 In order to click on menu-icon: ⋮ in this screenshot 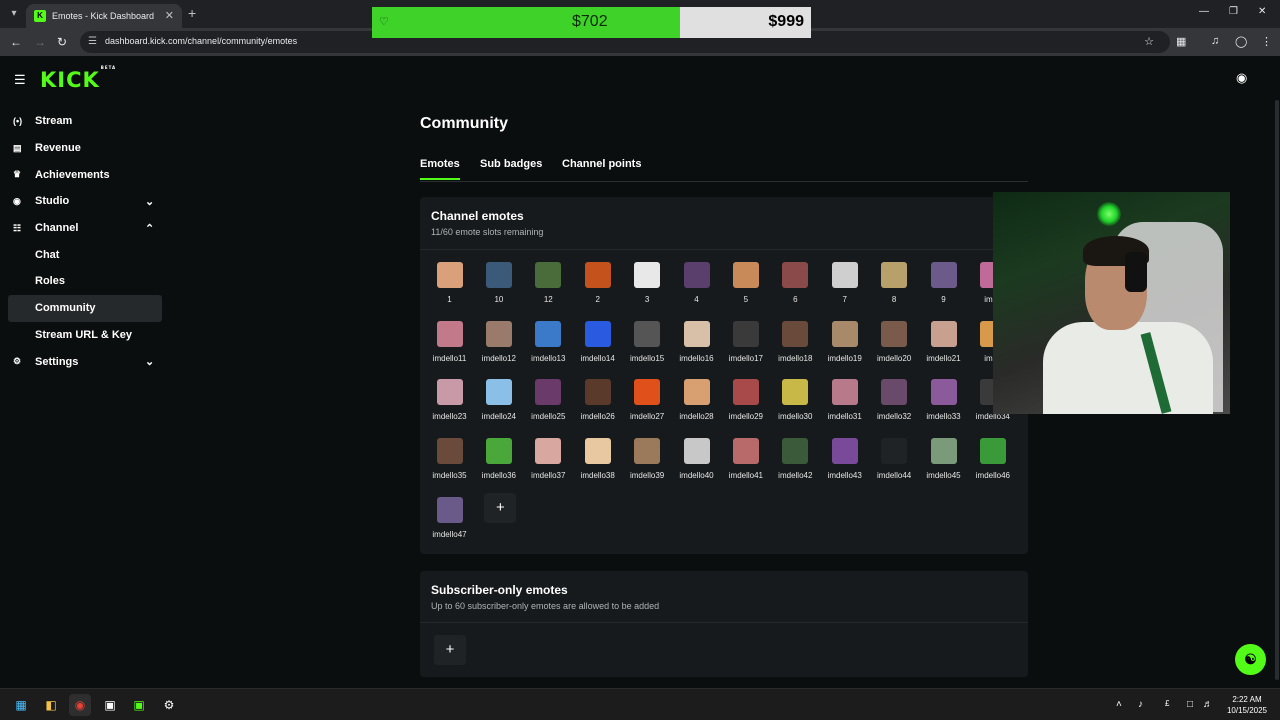, I will do `click(1266, 41)`.